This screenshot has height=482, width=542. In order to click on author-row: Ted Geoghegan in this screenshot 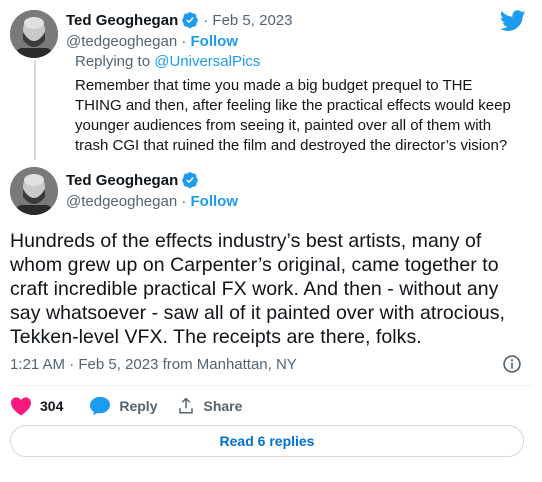, I will do `click(132, 180)`.